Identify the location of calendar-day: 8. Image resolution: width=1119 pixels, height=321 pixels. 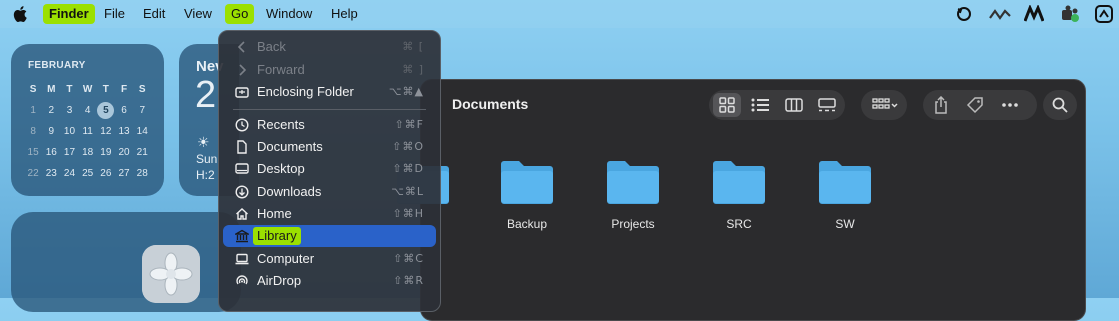
(33, 131).